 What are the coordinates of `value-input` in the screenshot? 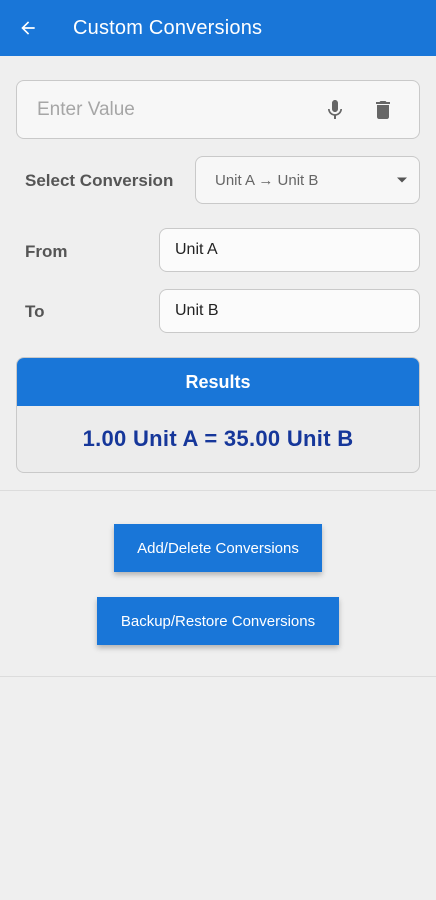 It's located at (164, 109).